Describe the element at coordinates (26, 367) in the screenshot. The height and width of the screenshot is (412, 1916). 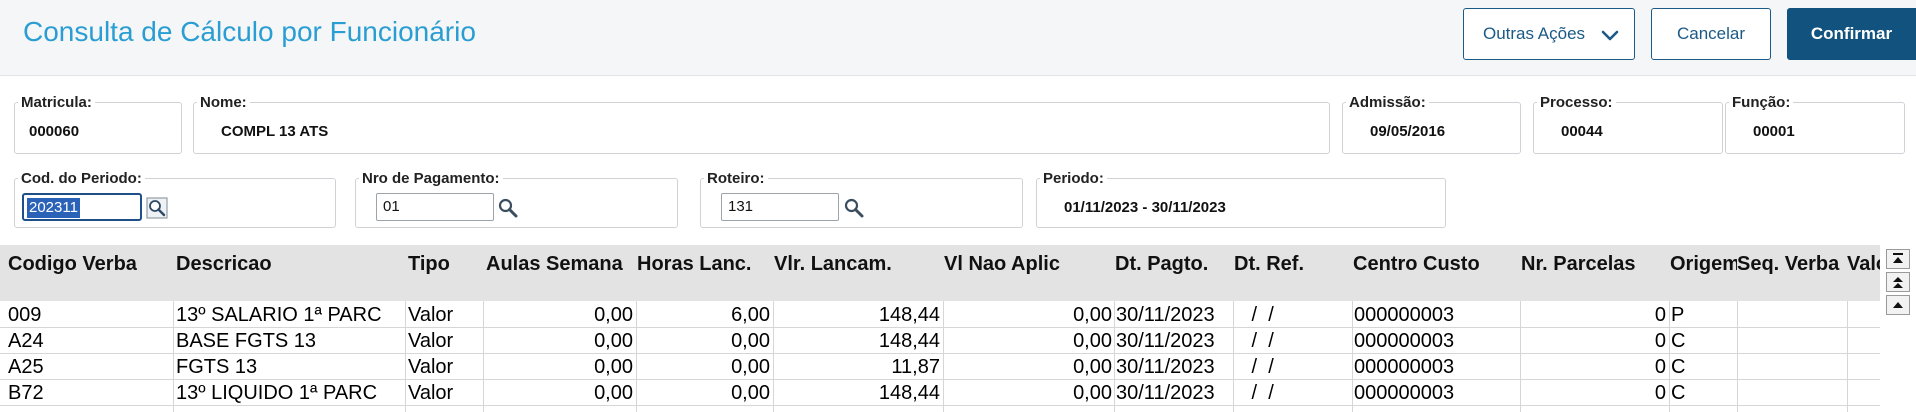
I see `cell-codigo-verba: A25` at that location.